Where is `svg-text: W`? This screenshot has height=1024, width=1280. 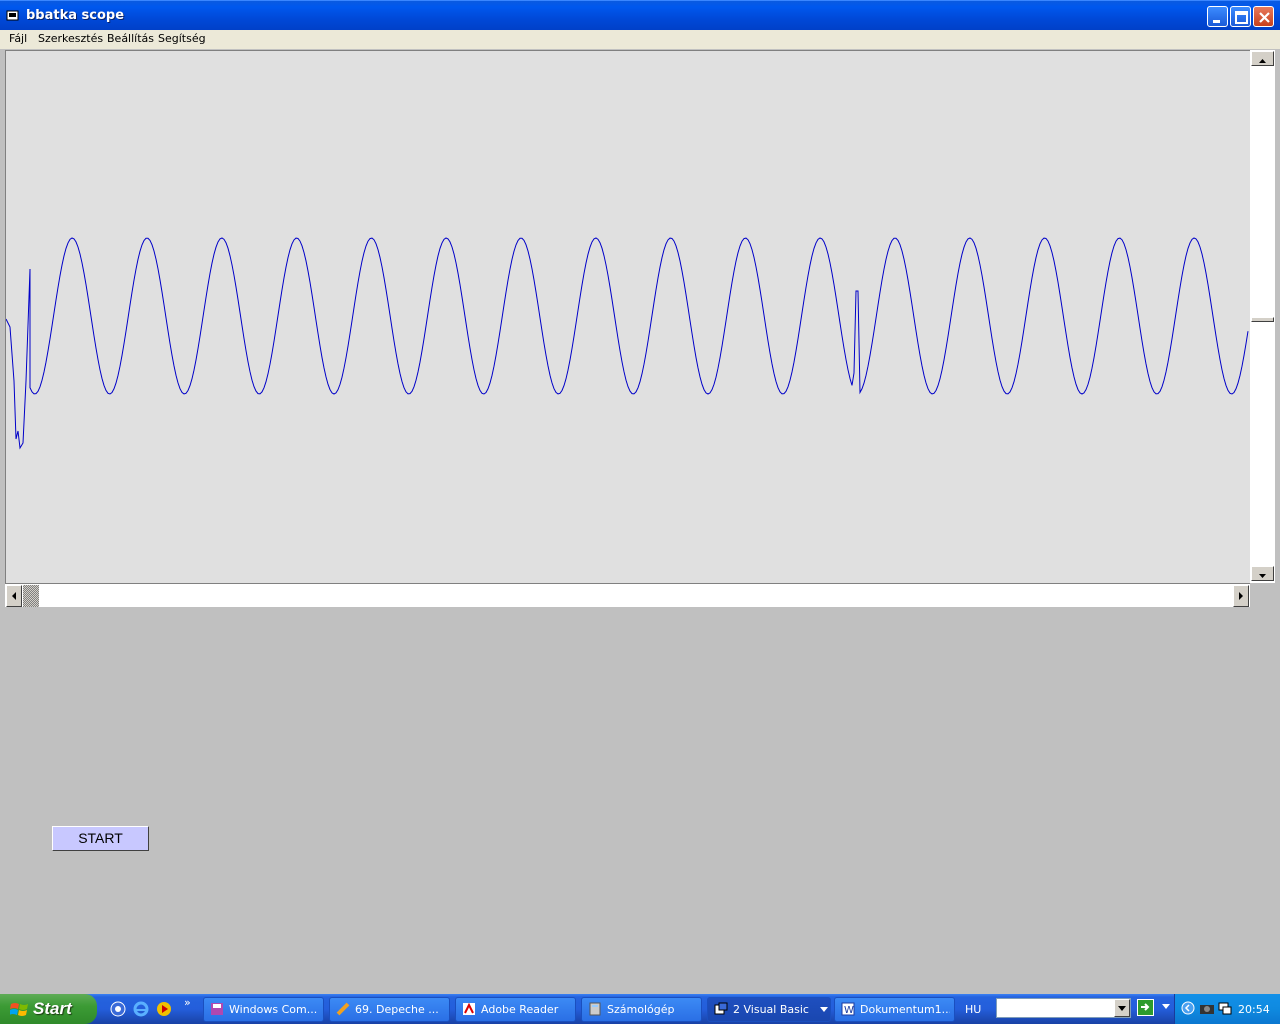 svg-text: W is located at coordinates (849, 1010).